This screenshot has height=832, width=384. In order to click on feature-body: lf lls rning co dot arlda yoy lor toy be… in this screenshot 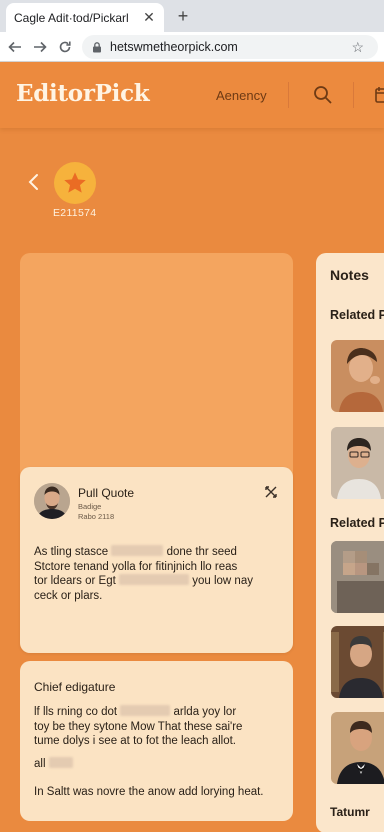, I will do `click(159, 727)`.